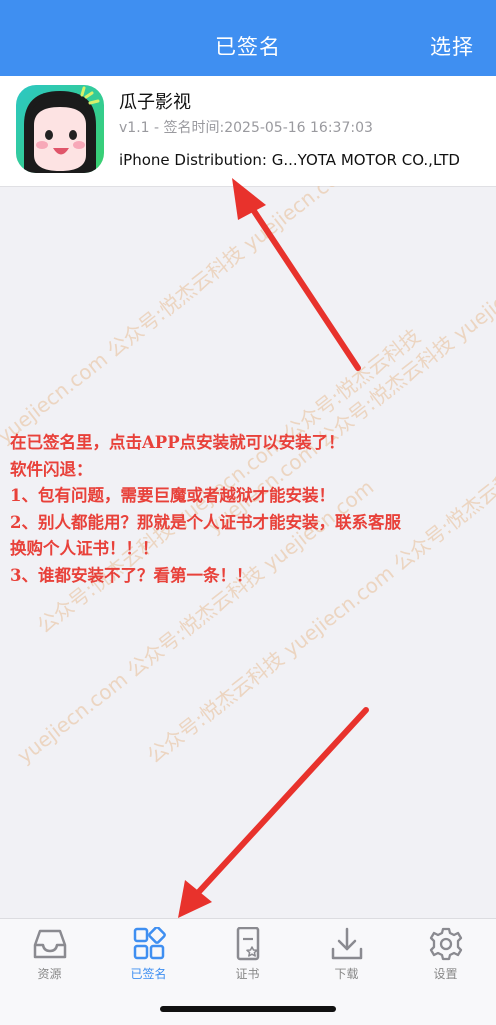 Image resolution: width=496 pixels, height=1025 pixels. I want to click on notice-line: 软件闪退：, so click(51, 469).